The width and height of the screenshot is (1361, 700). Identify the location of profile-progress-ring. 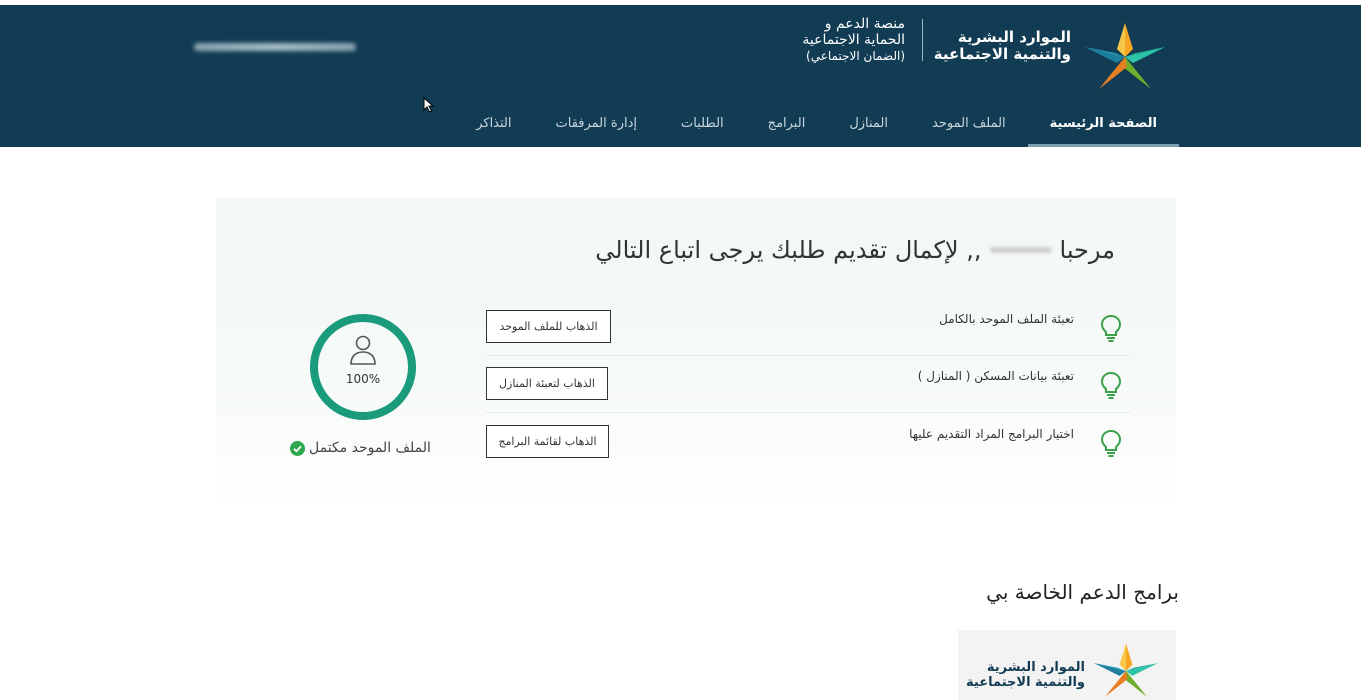
(363, 367).